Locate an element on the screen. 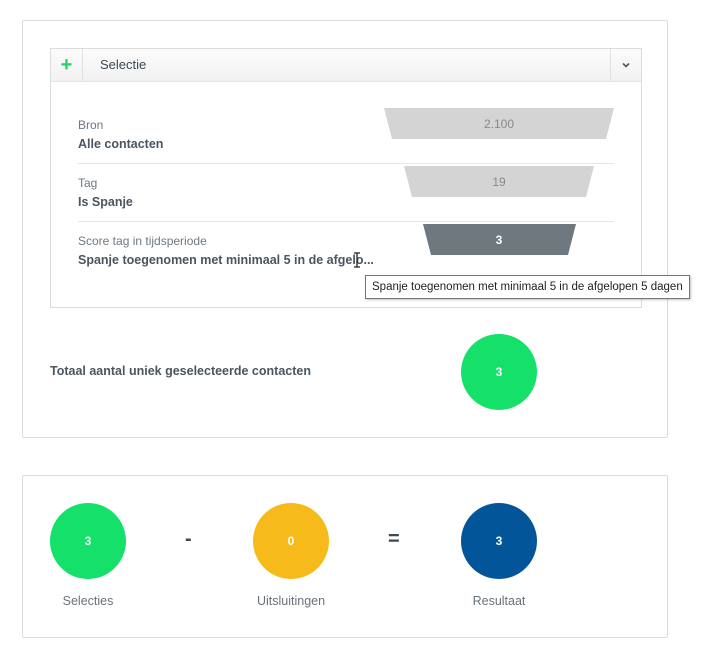 The width and height of the screenshot is (703, 652). funnel-count: 2.100 is located at coordinates (499, 124).